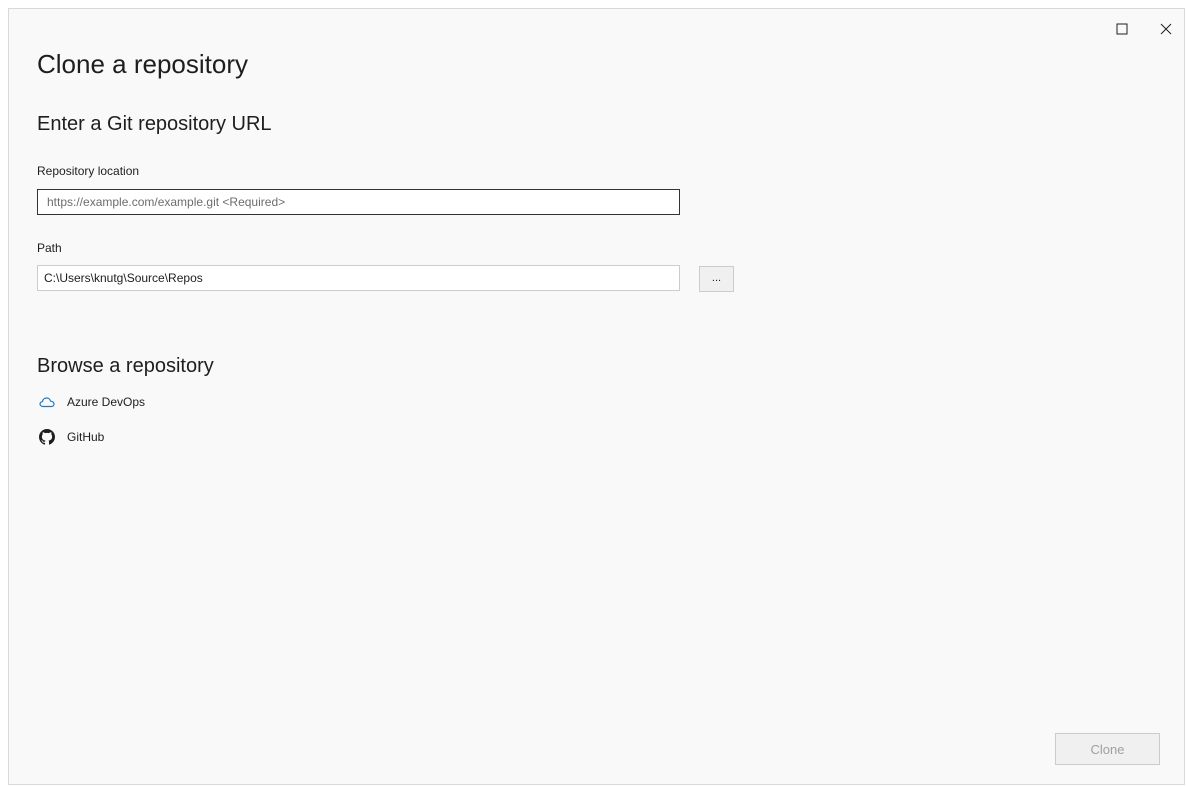 This screenshot has height=787, width=1187. I want to click on git-url-heading: Enter a Git repository URL, so click(154, 124).